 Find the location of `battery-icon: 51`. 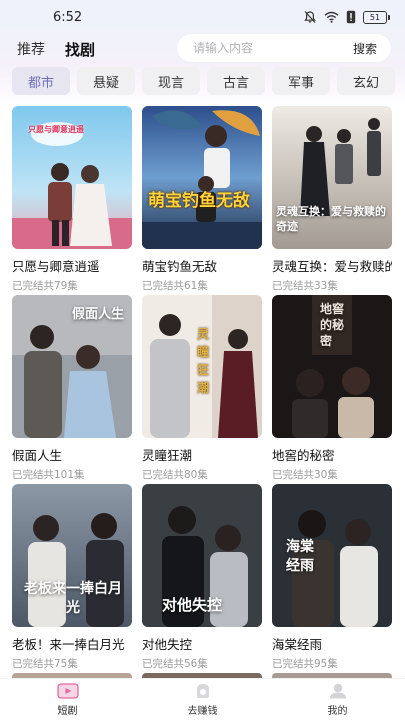

battery-icon: 51 is located at coordinates (376, 17).